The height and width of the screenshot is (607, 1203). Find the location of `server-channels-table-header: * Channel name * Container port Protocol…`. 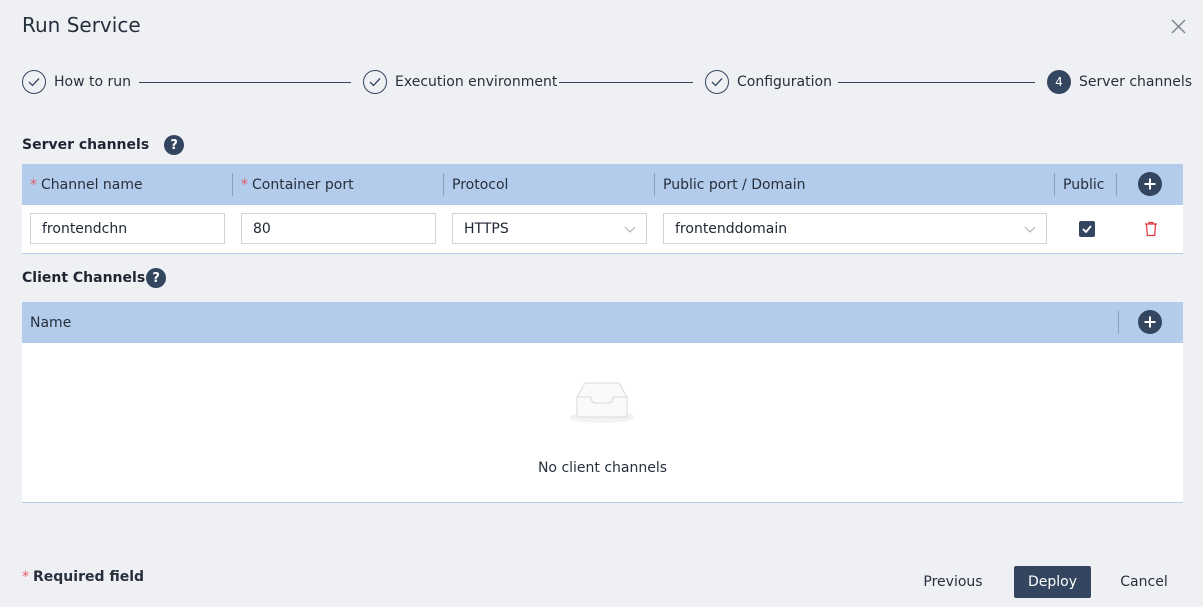

server-channels-table-header: * Channel name * Container port Protocol… is located at coordinates (602, 184).